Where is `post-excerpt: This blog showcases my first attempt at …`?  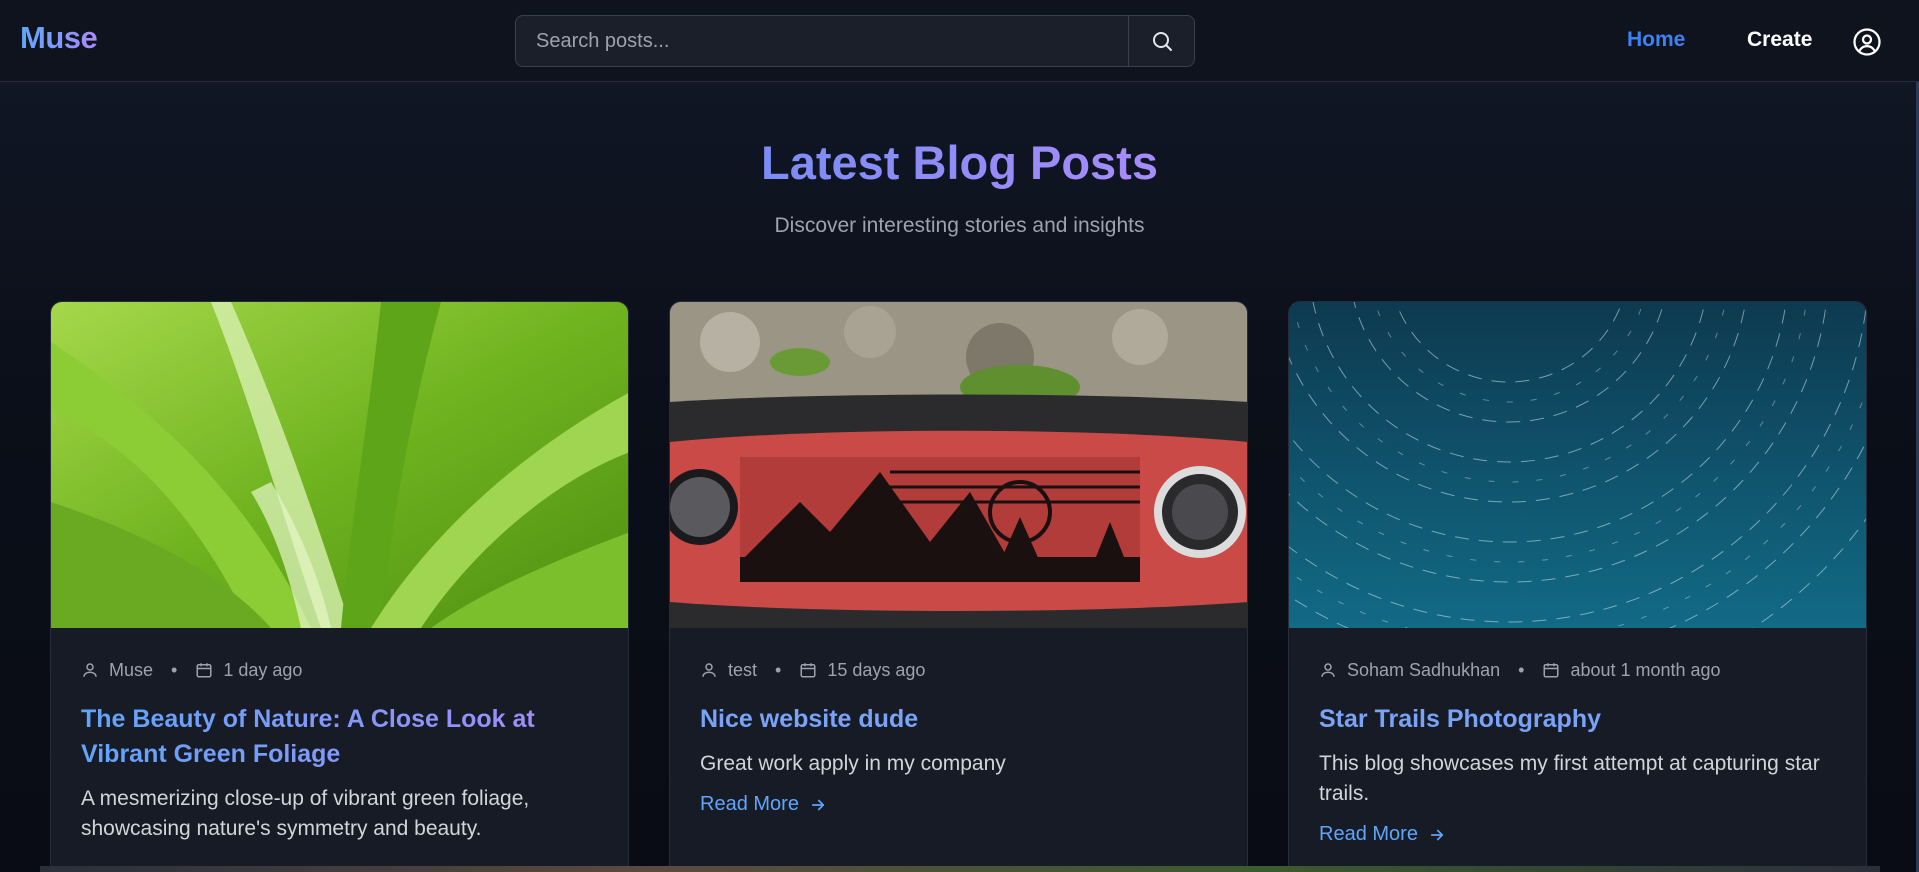
post-excerpt: This blog showcases my first attempt at … is located at coordinates (1569, 778).